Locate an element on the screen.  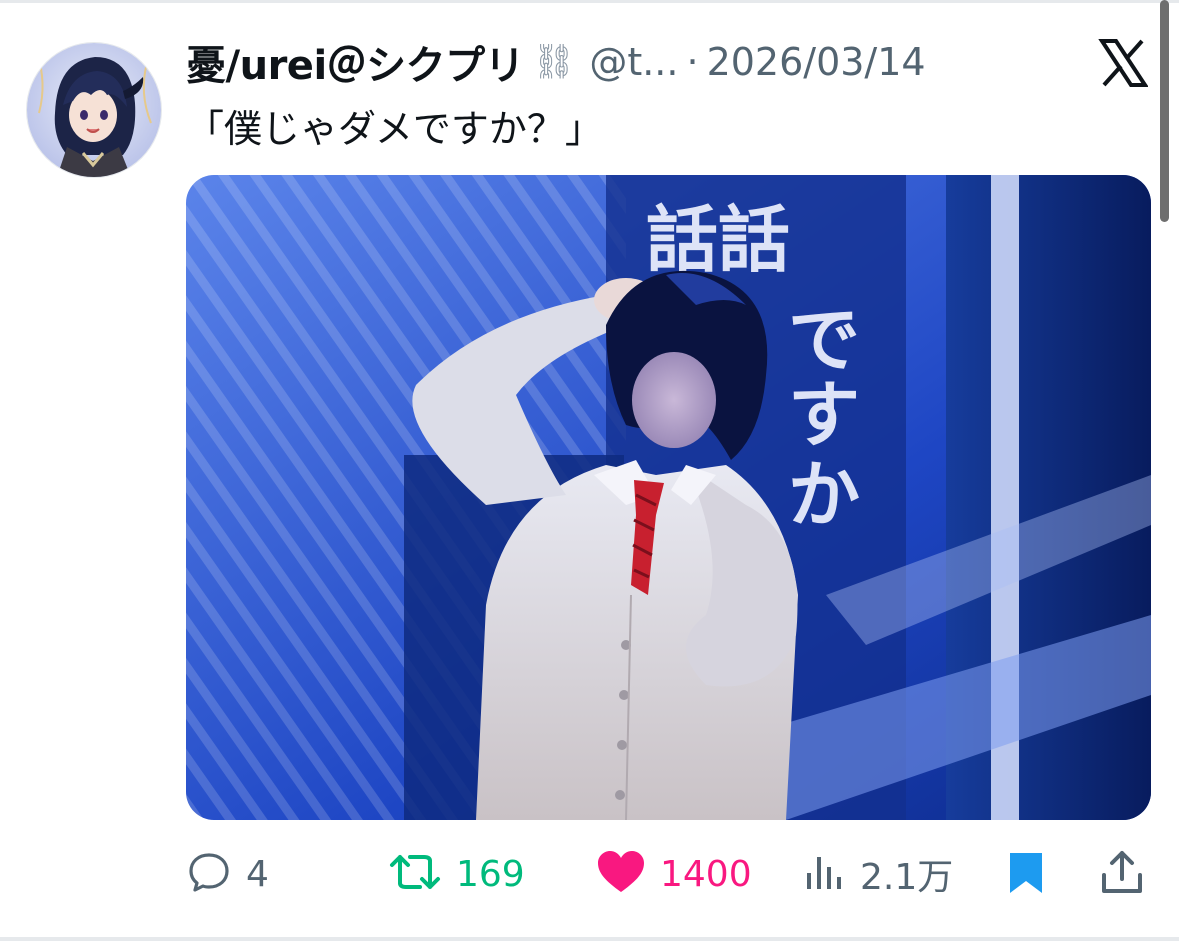
chain-emoji: ⛓ is located at coordinates (554, 62).